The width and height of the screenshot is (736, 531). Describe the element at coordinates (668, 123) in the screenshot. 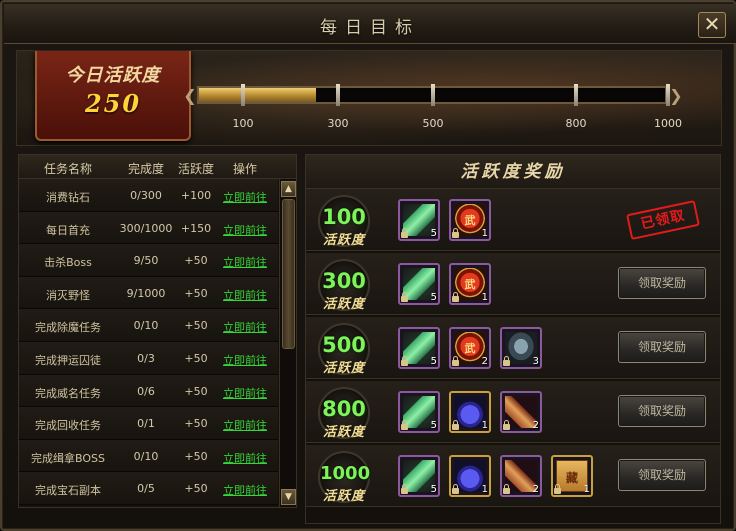

I see `milestone-label: 1000` at that location.